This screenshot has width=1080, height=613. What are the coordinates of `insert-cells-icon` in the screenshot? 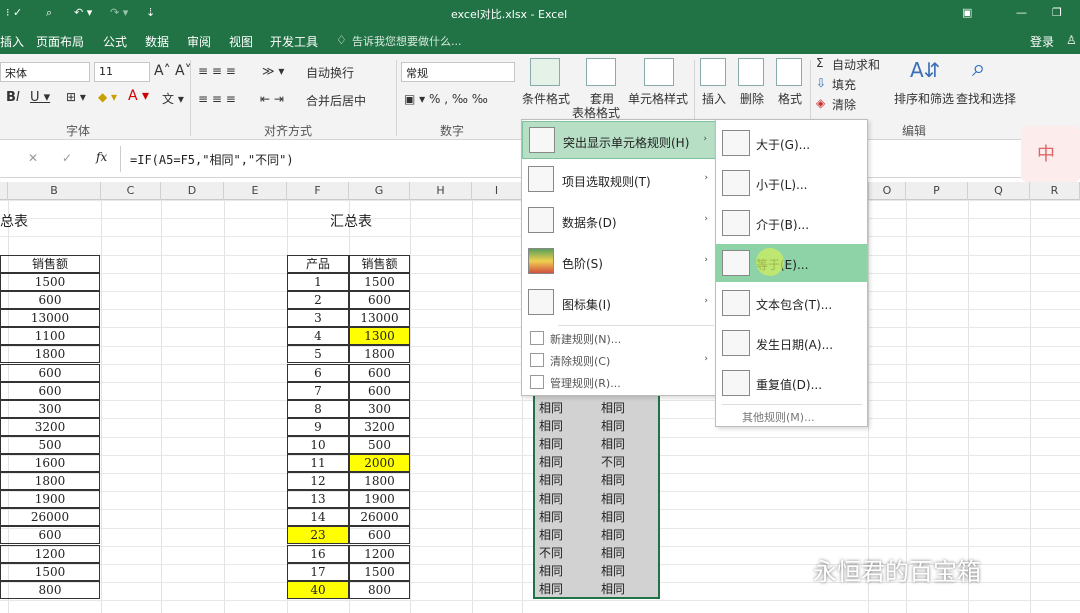 It's located at (713, 72).